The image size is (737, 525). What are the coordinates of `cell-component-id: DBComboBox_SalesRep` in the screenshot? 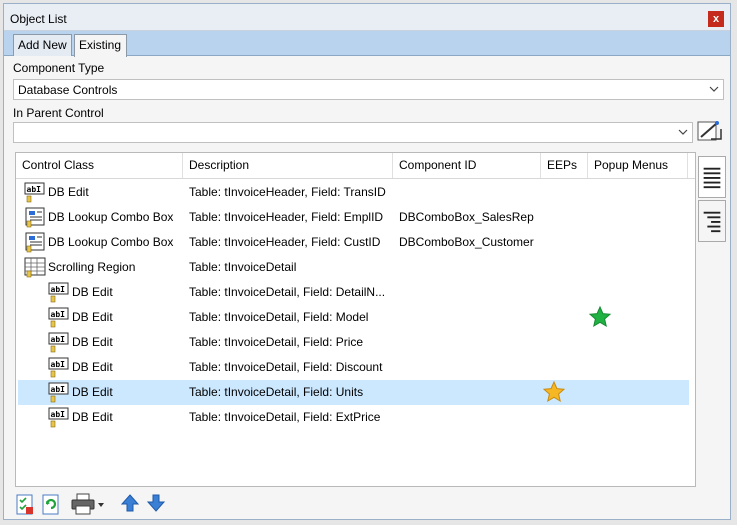 It's located at (466, 217).